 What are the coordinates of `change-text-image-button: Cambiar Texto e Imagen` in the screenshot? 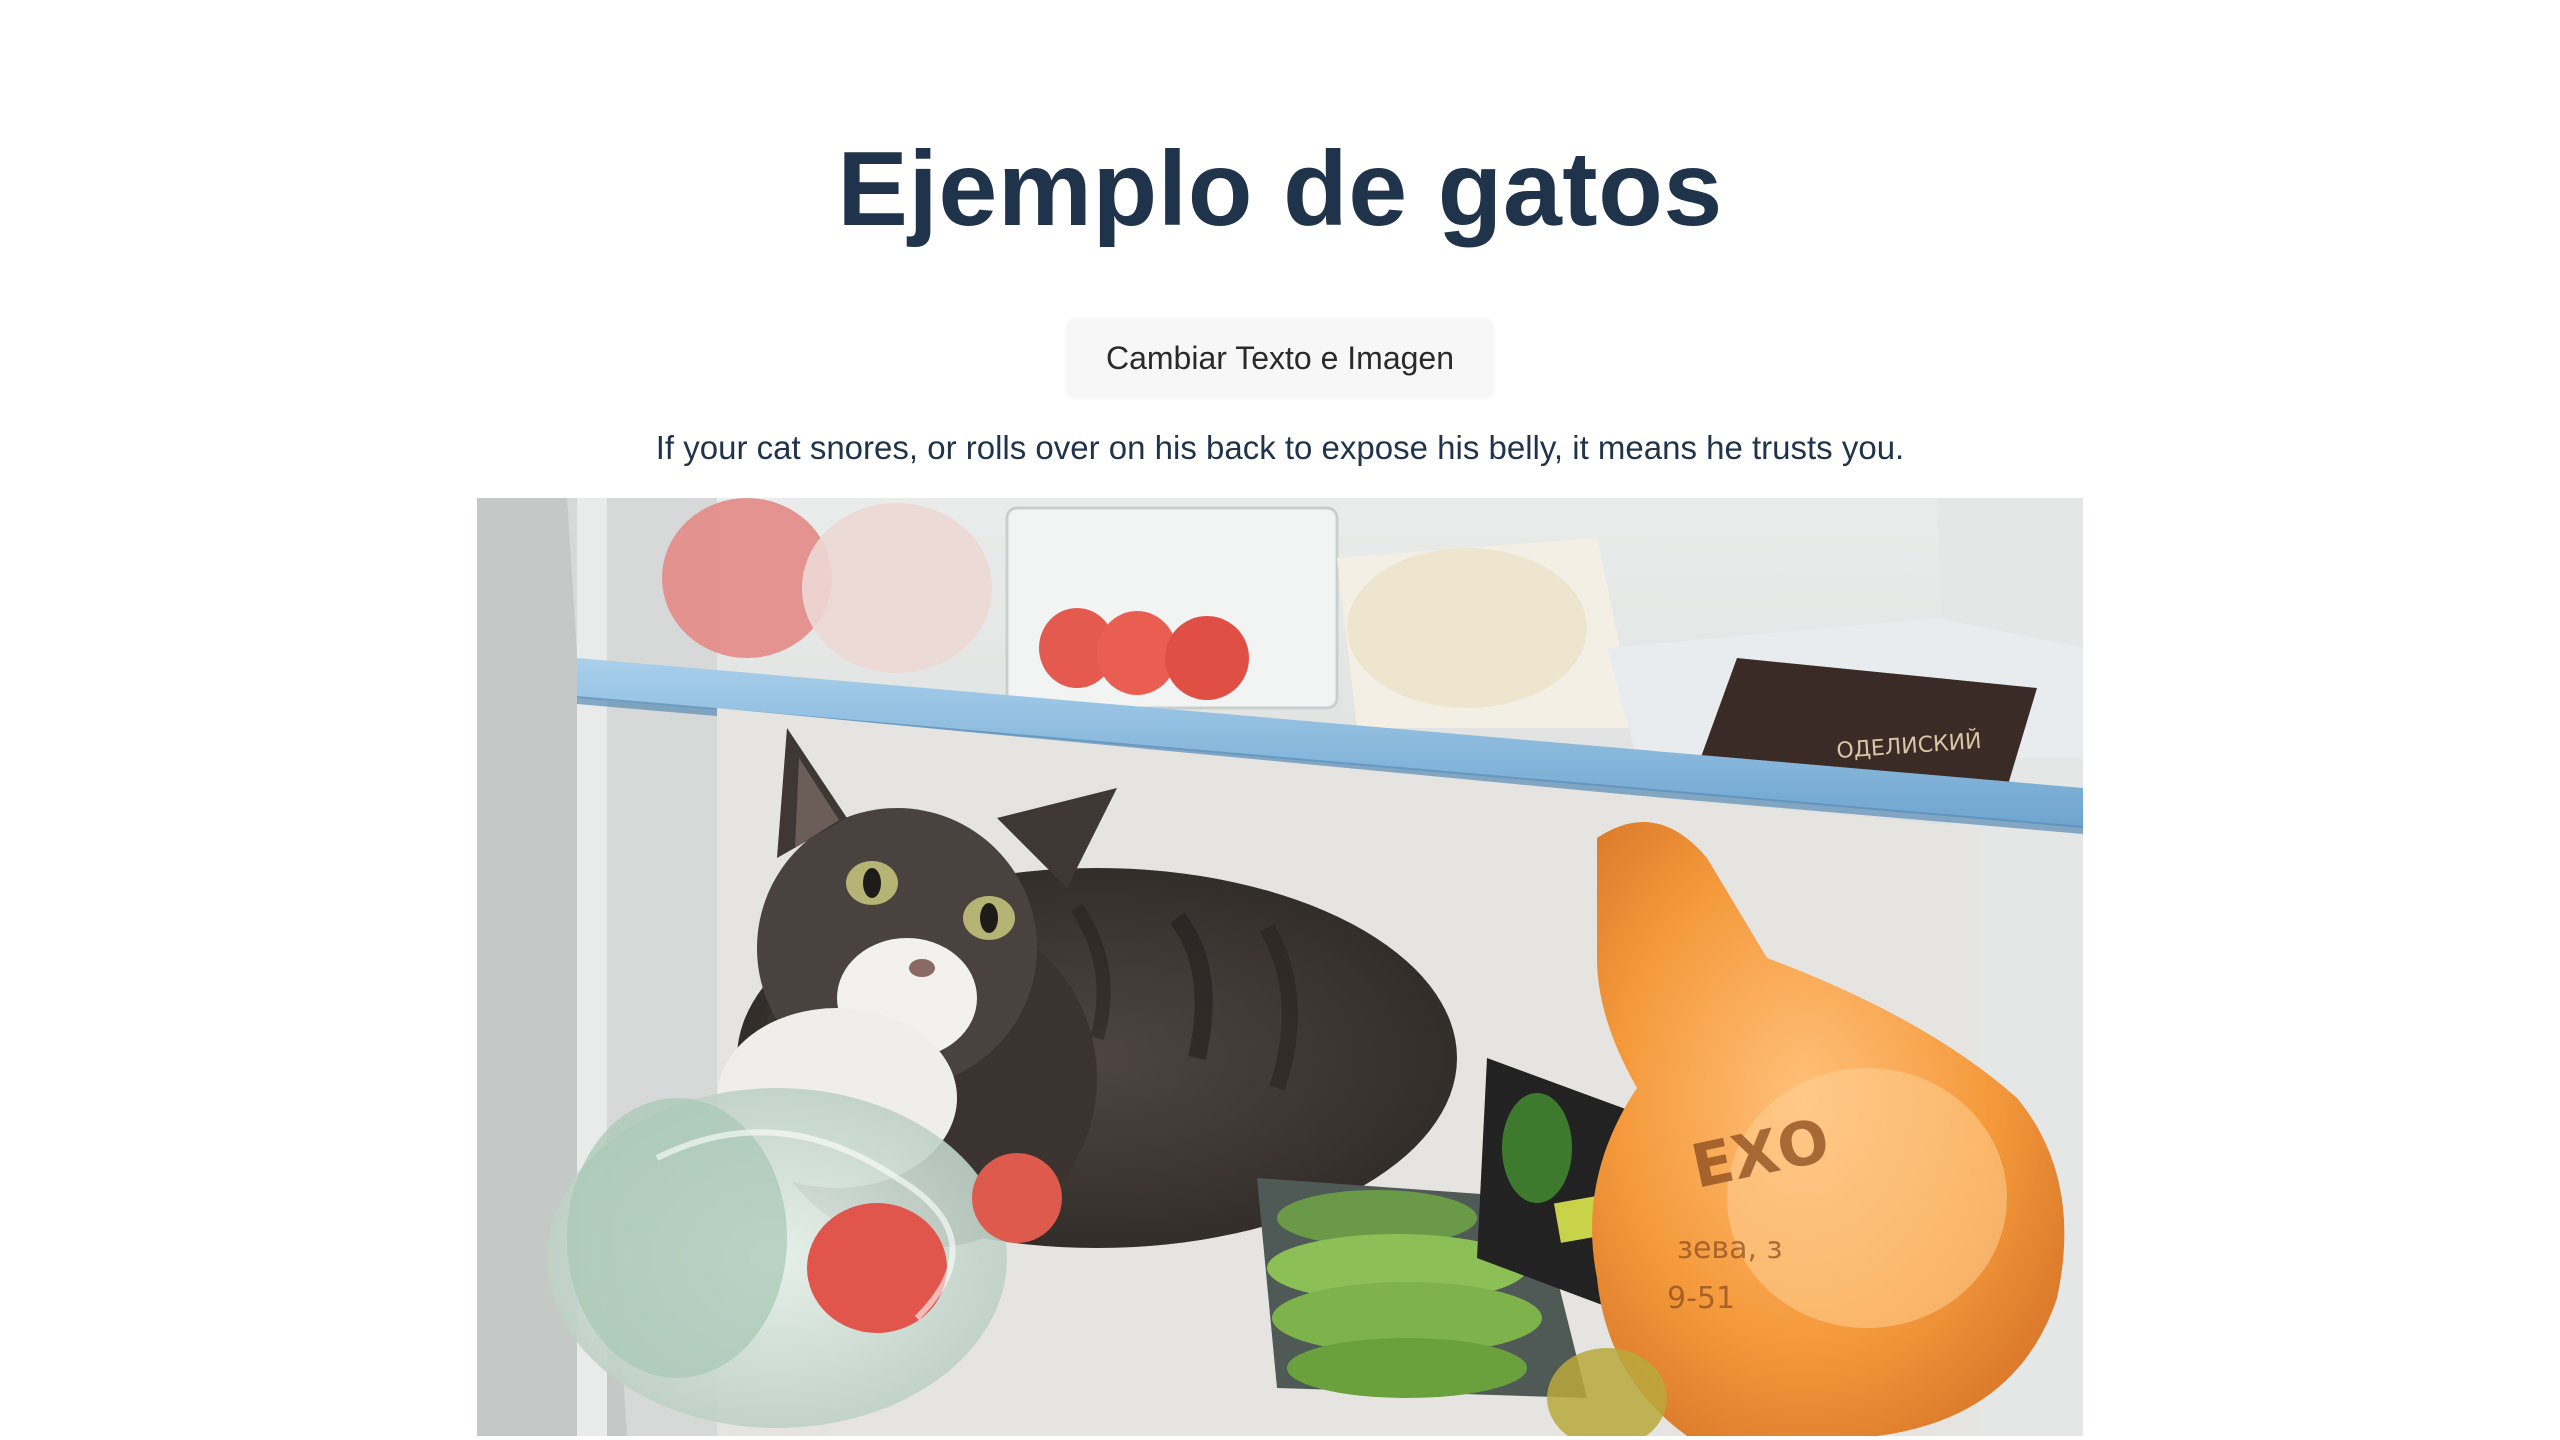 It's located at (1280, 358).